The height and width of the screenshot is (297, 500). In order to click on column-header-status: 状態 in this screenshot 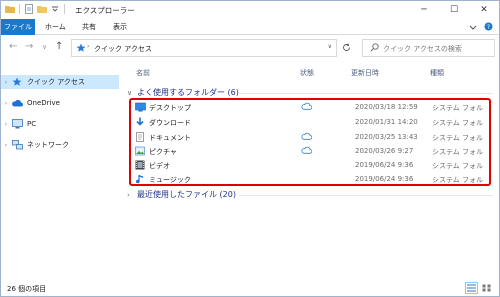, I will do `click(307, 73)`.